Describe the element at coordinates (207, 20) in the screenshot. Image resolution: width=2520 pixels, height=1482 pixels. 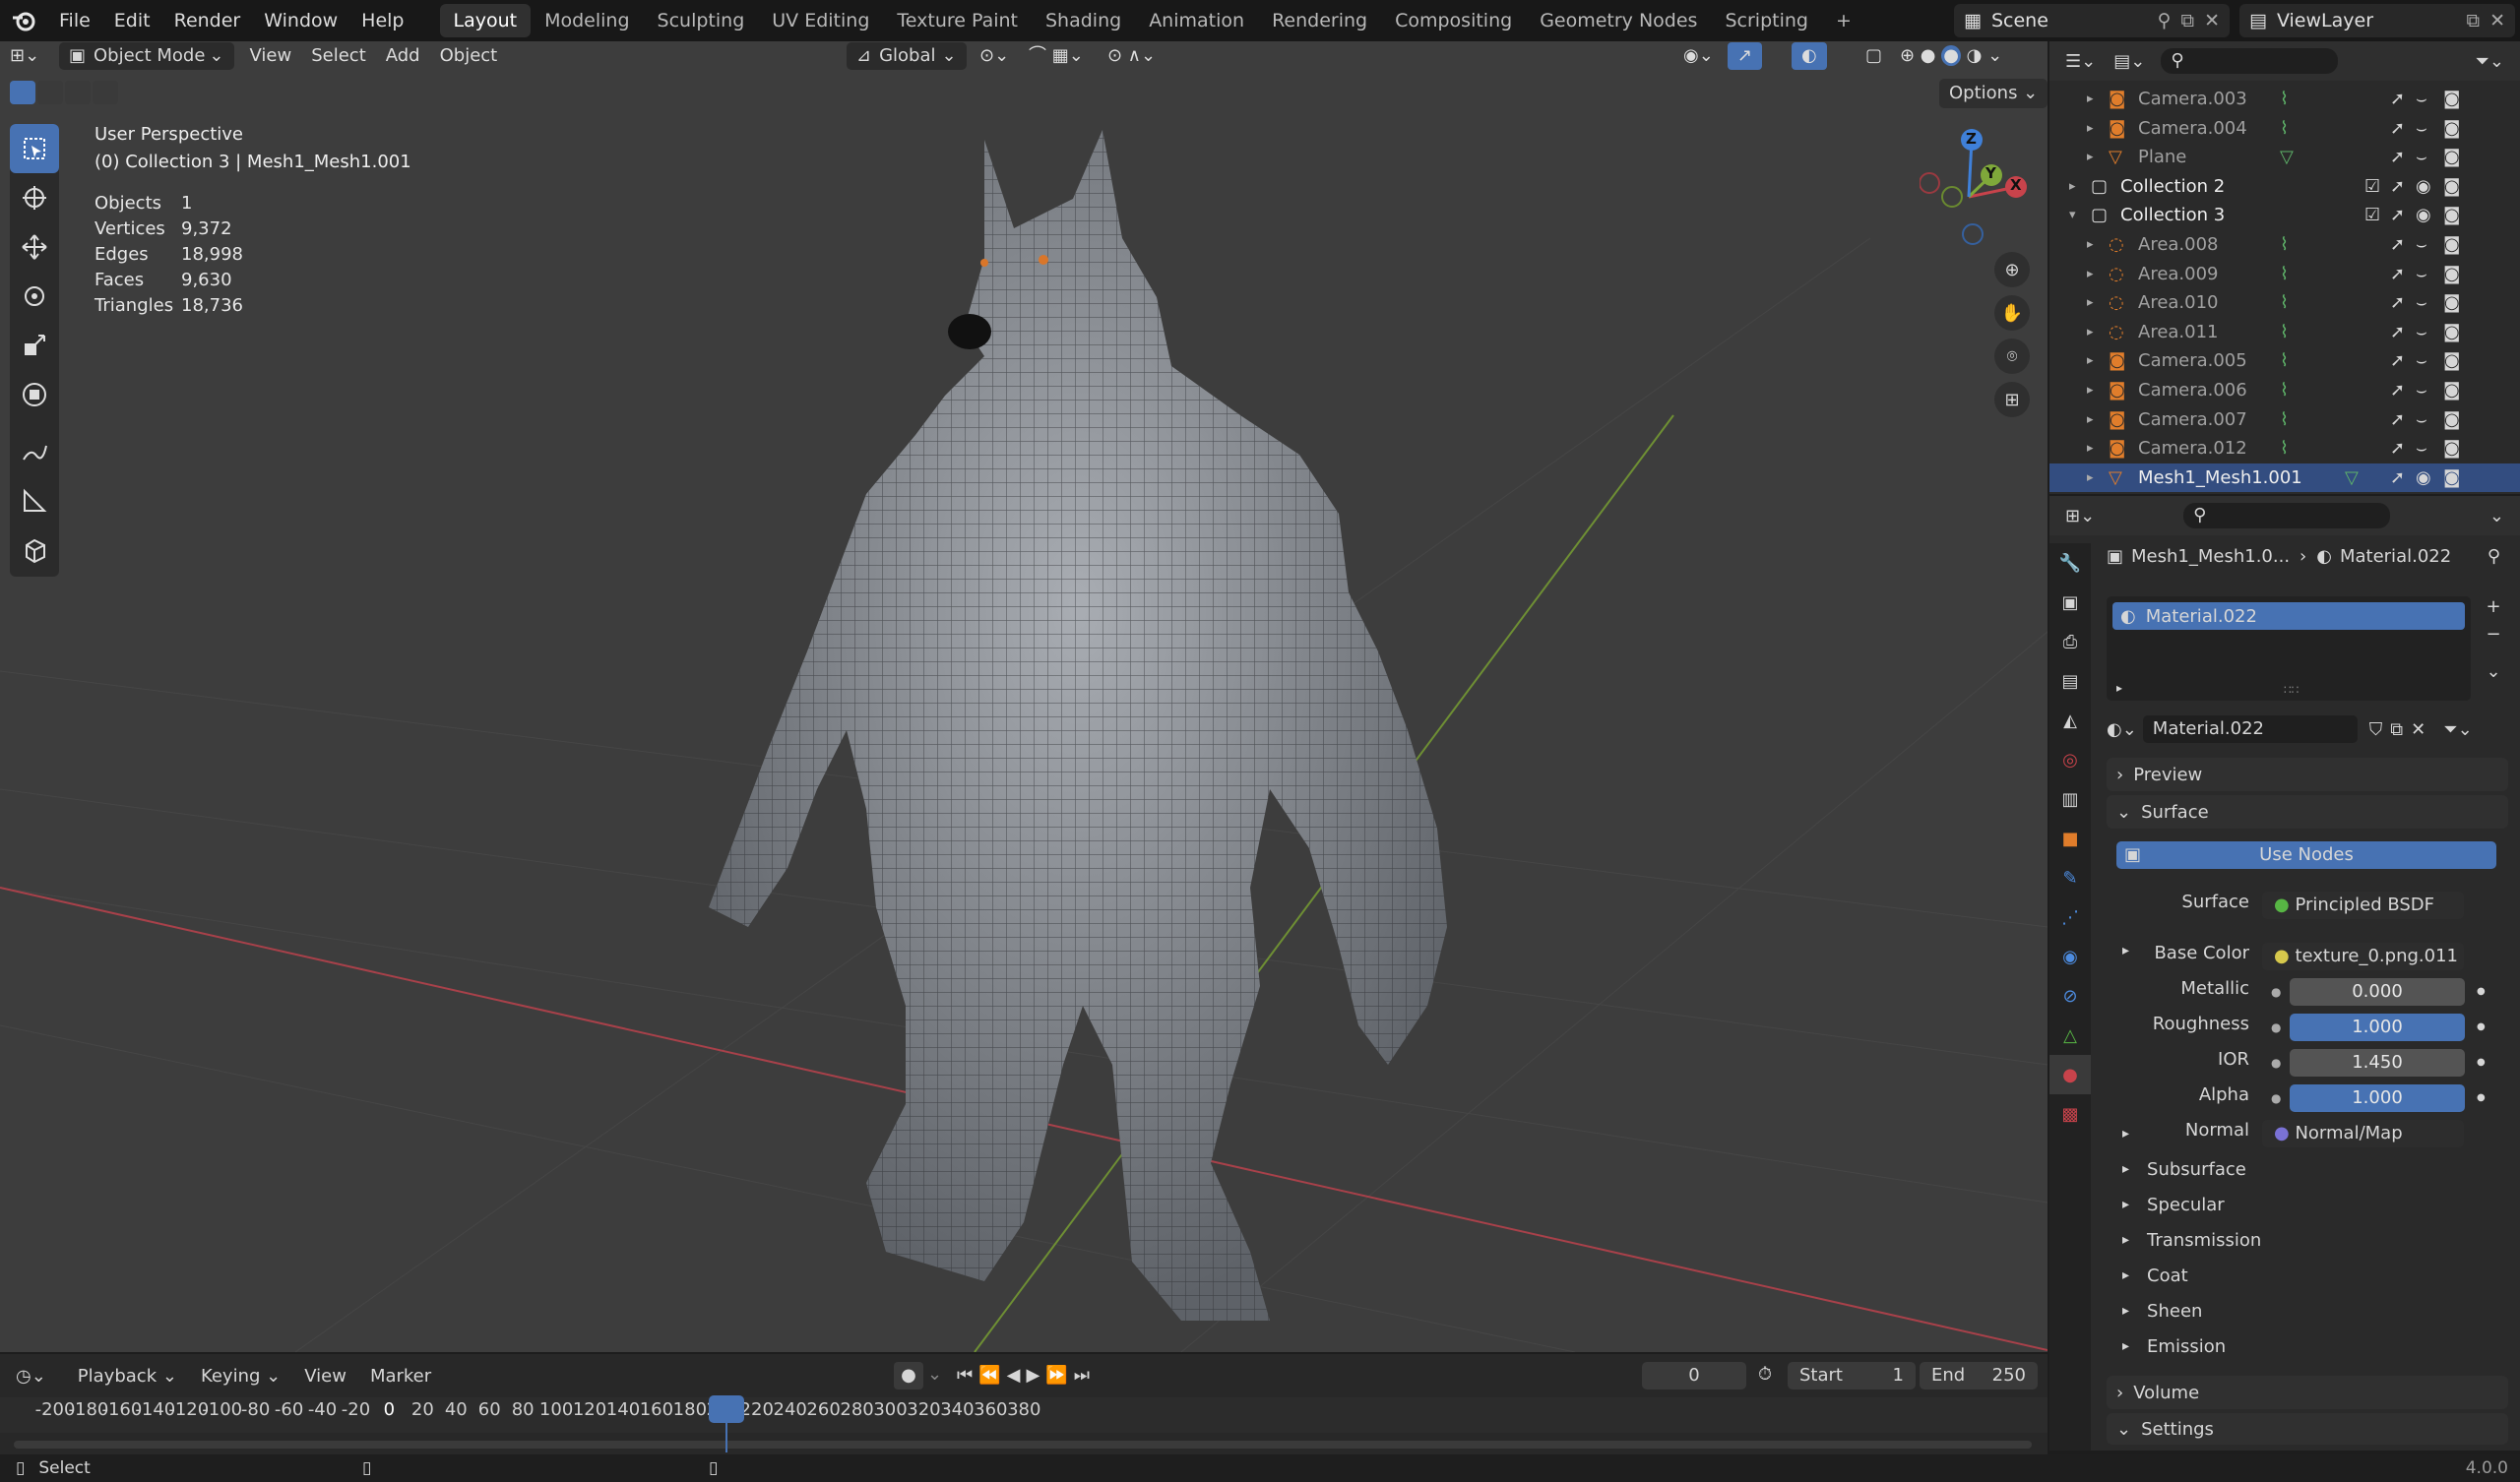
I see `menu-render: Render` at that location.